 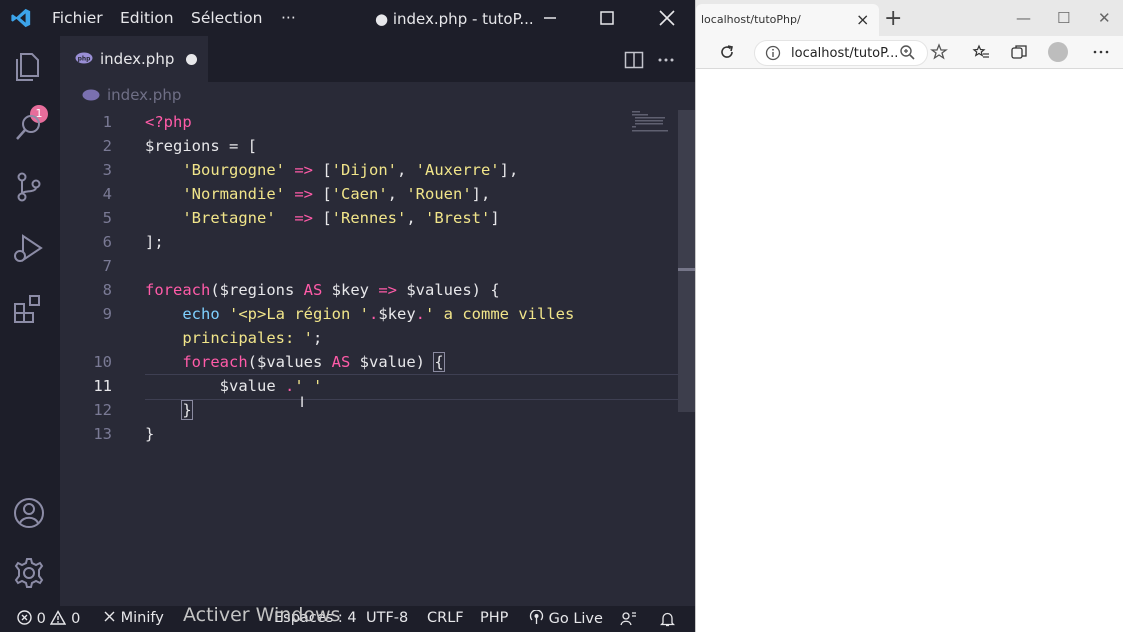 What do you see at coordinates (1063, 18) in the screenshot?
I see `browser-maximize-icon: ☐` at bounding box center [1063, 18].